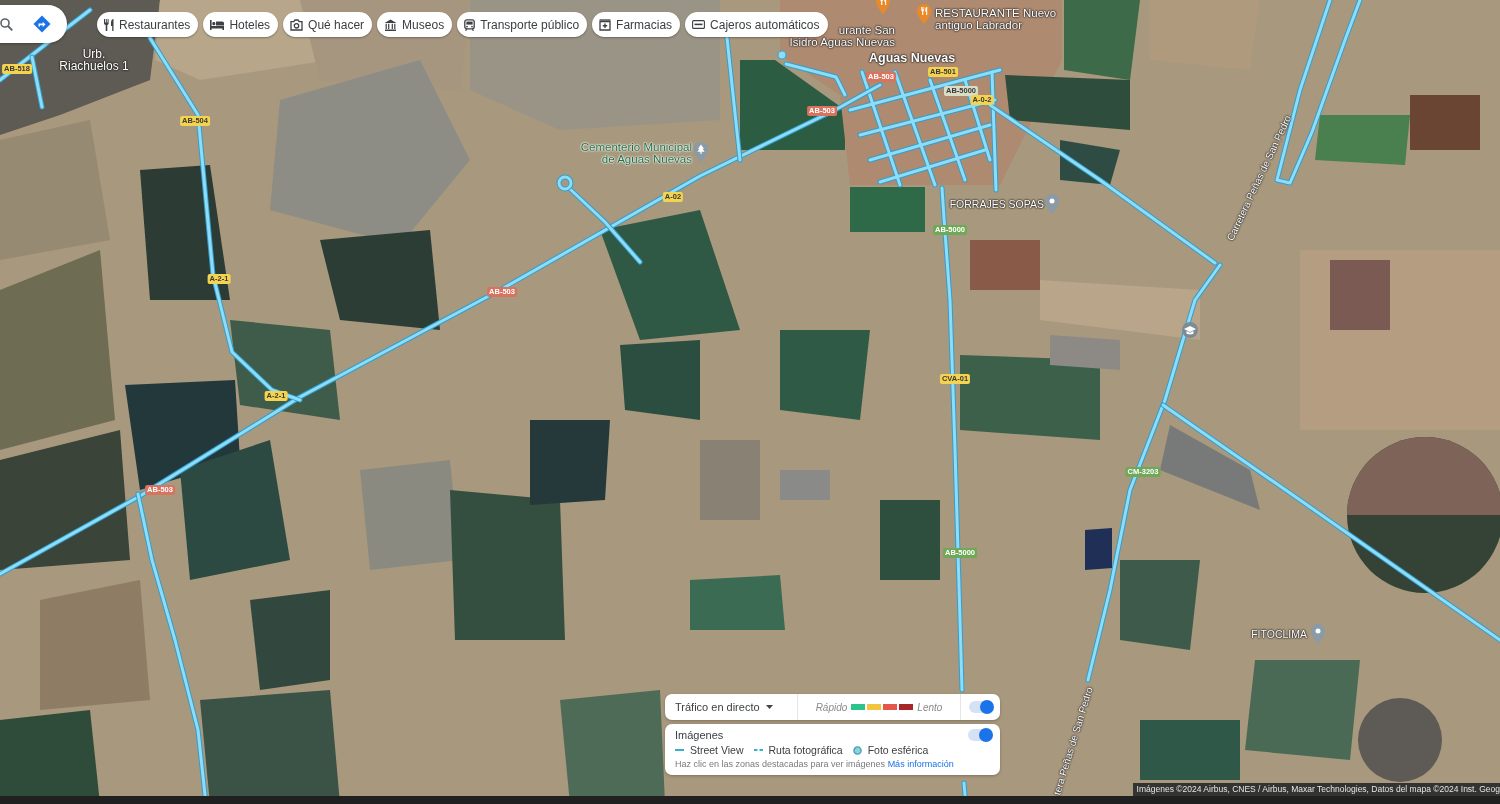  I want to click on place-label: Aguas Nuevas, so click(912, 58).